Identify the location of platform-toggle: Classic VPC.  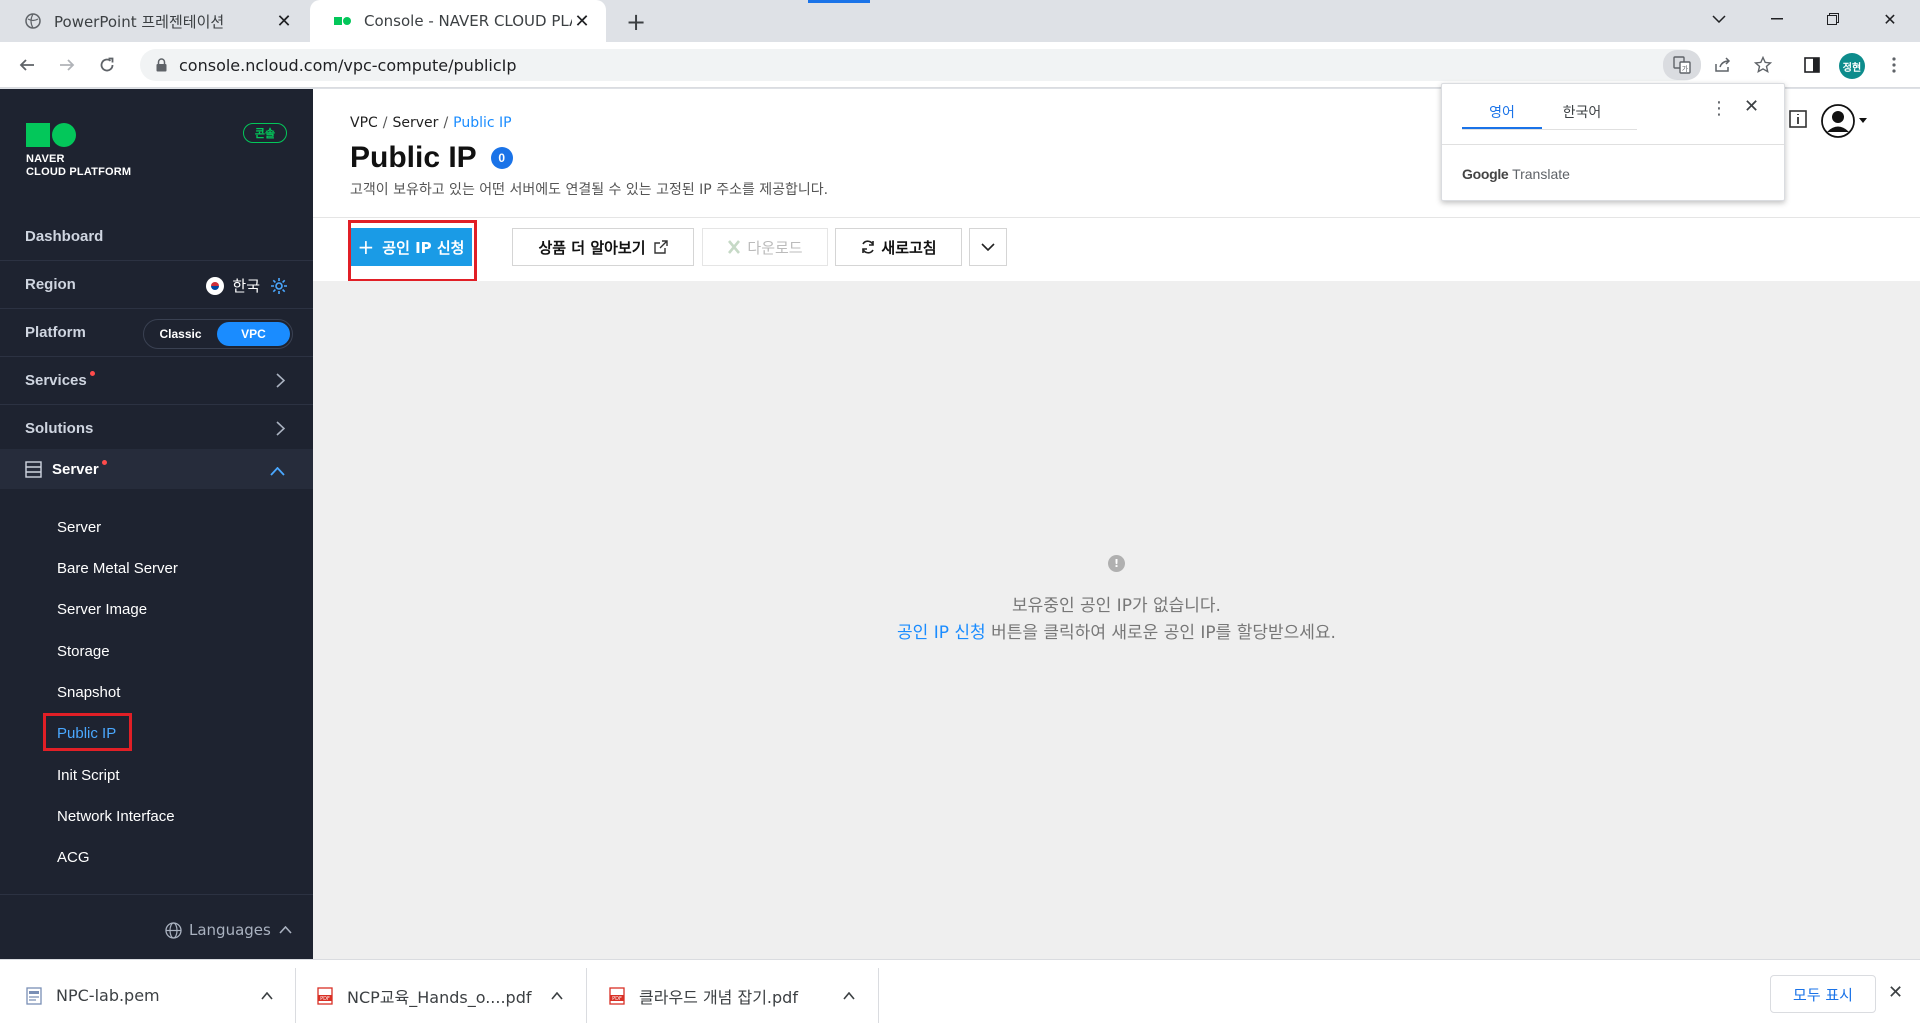
(218, 334).